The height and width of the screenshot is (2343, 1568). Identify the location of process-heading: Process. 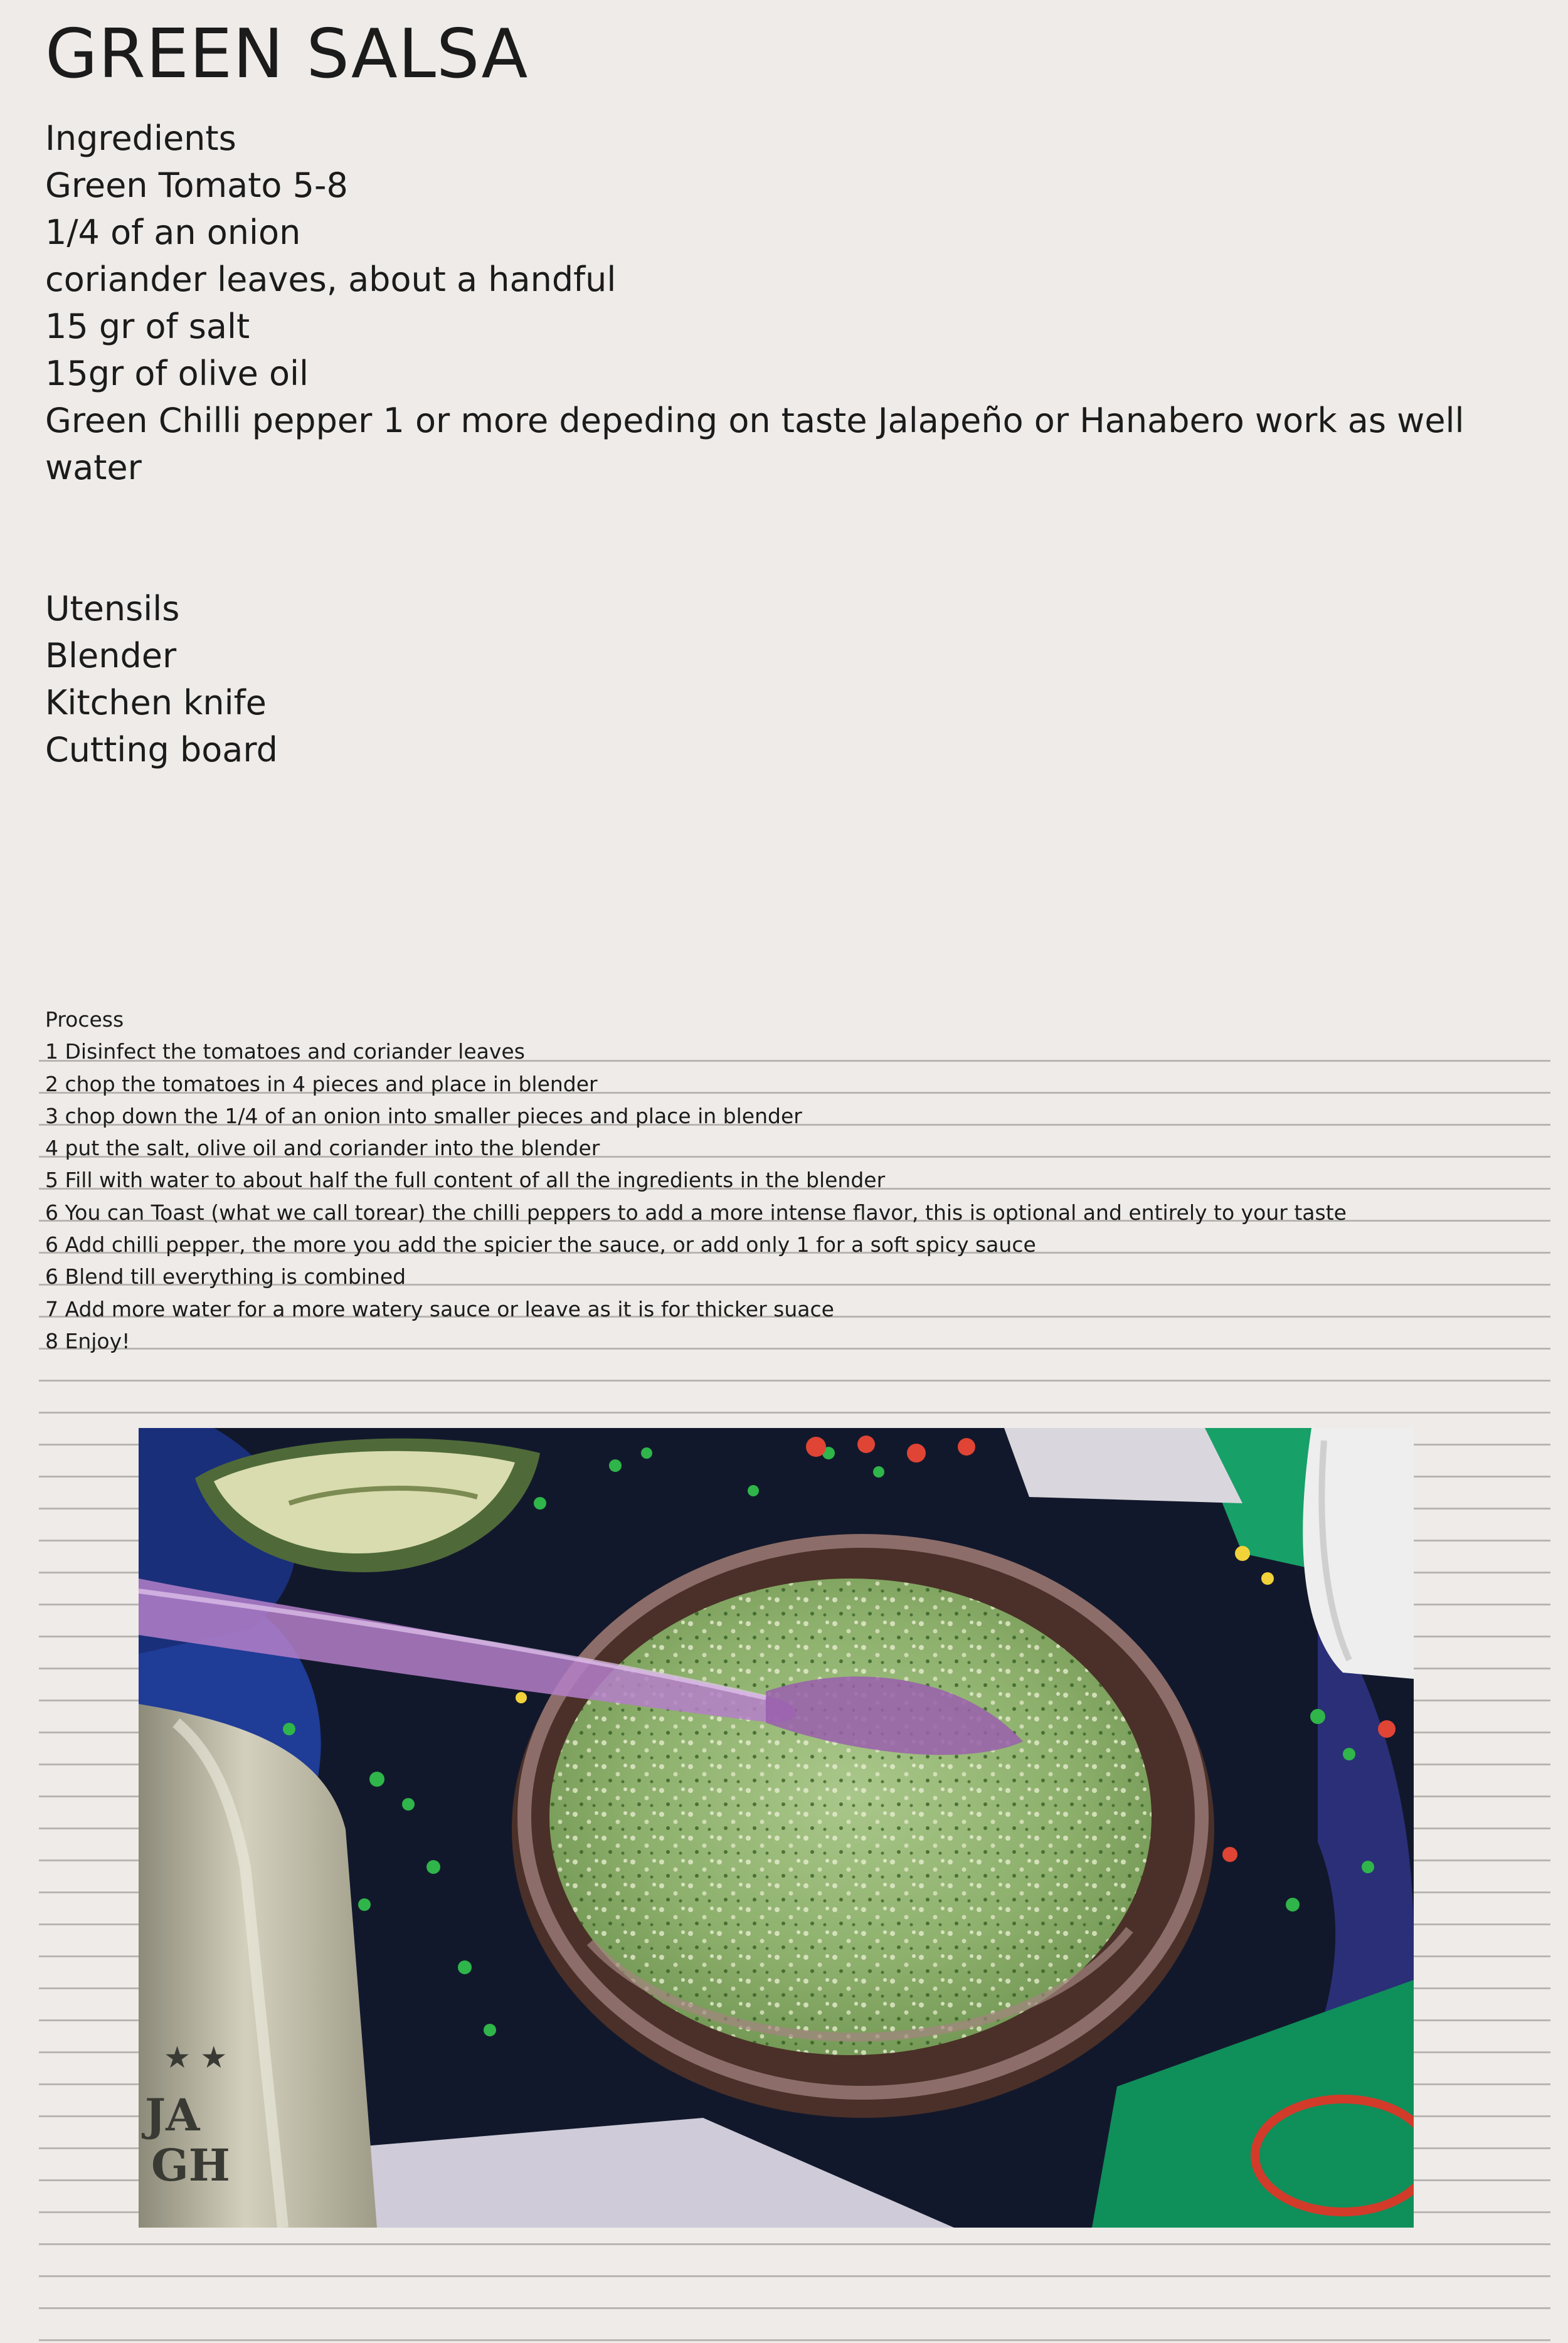
(85, 1019).